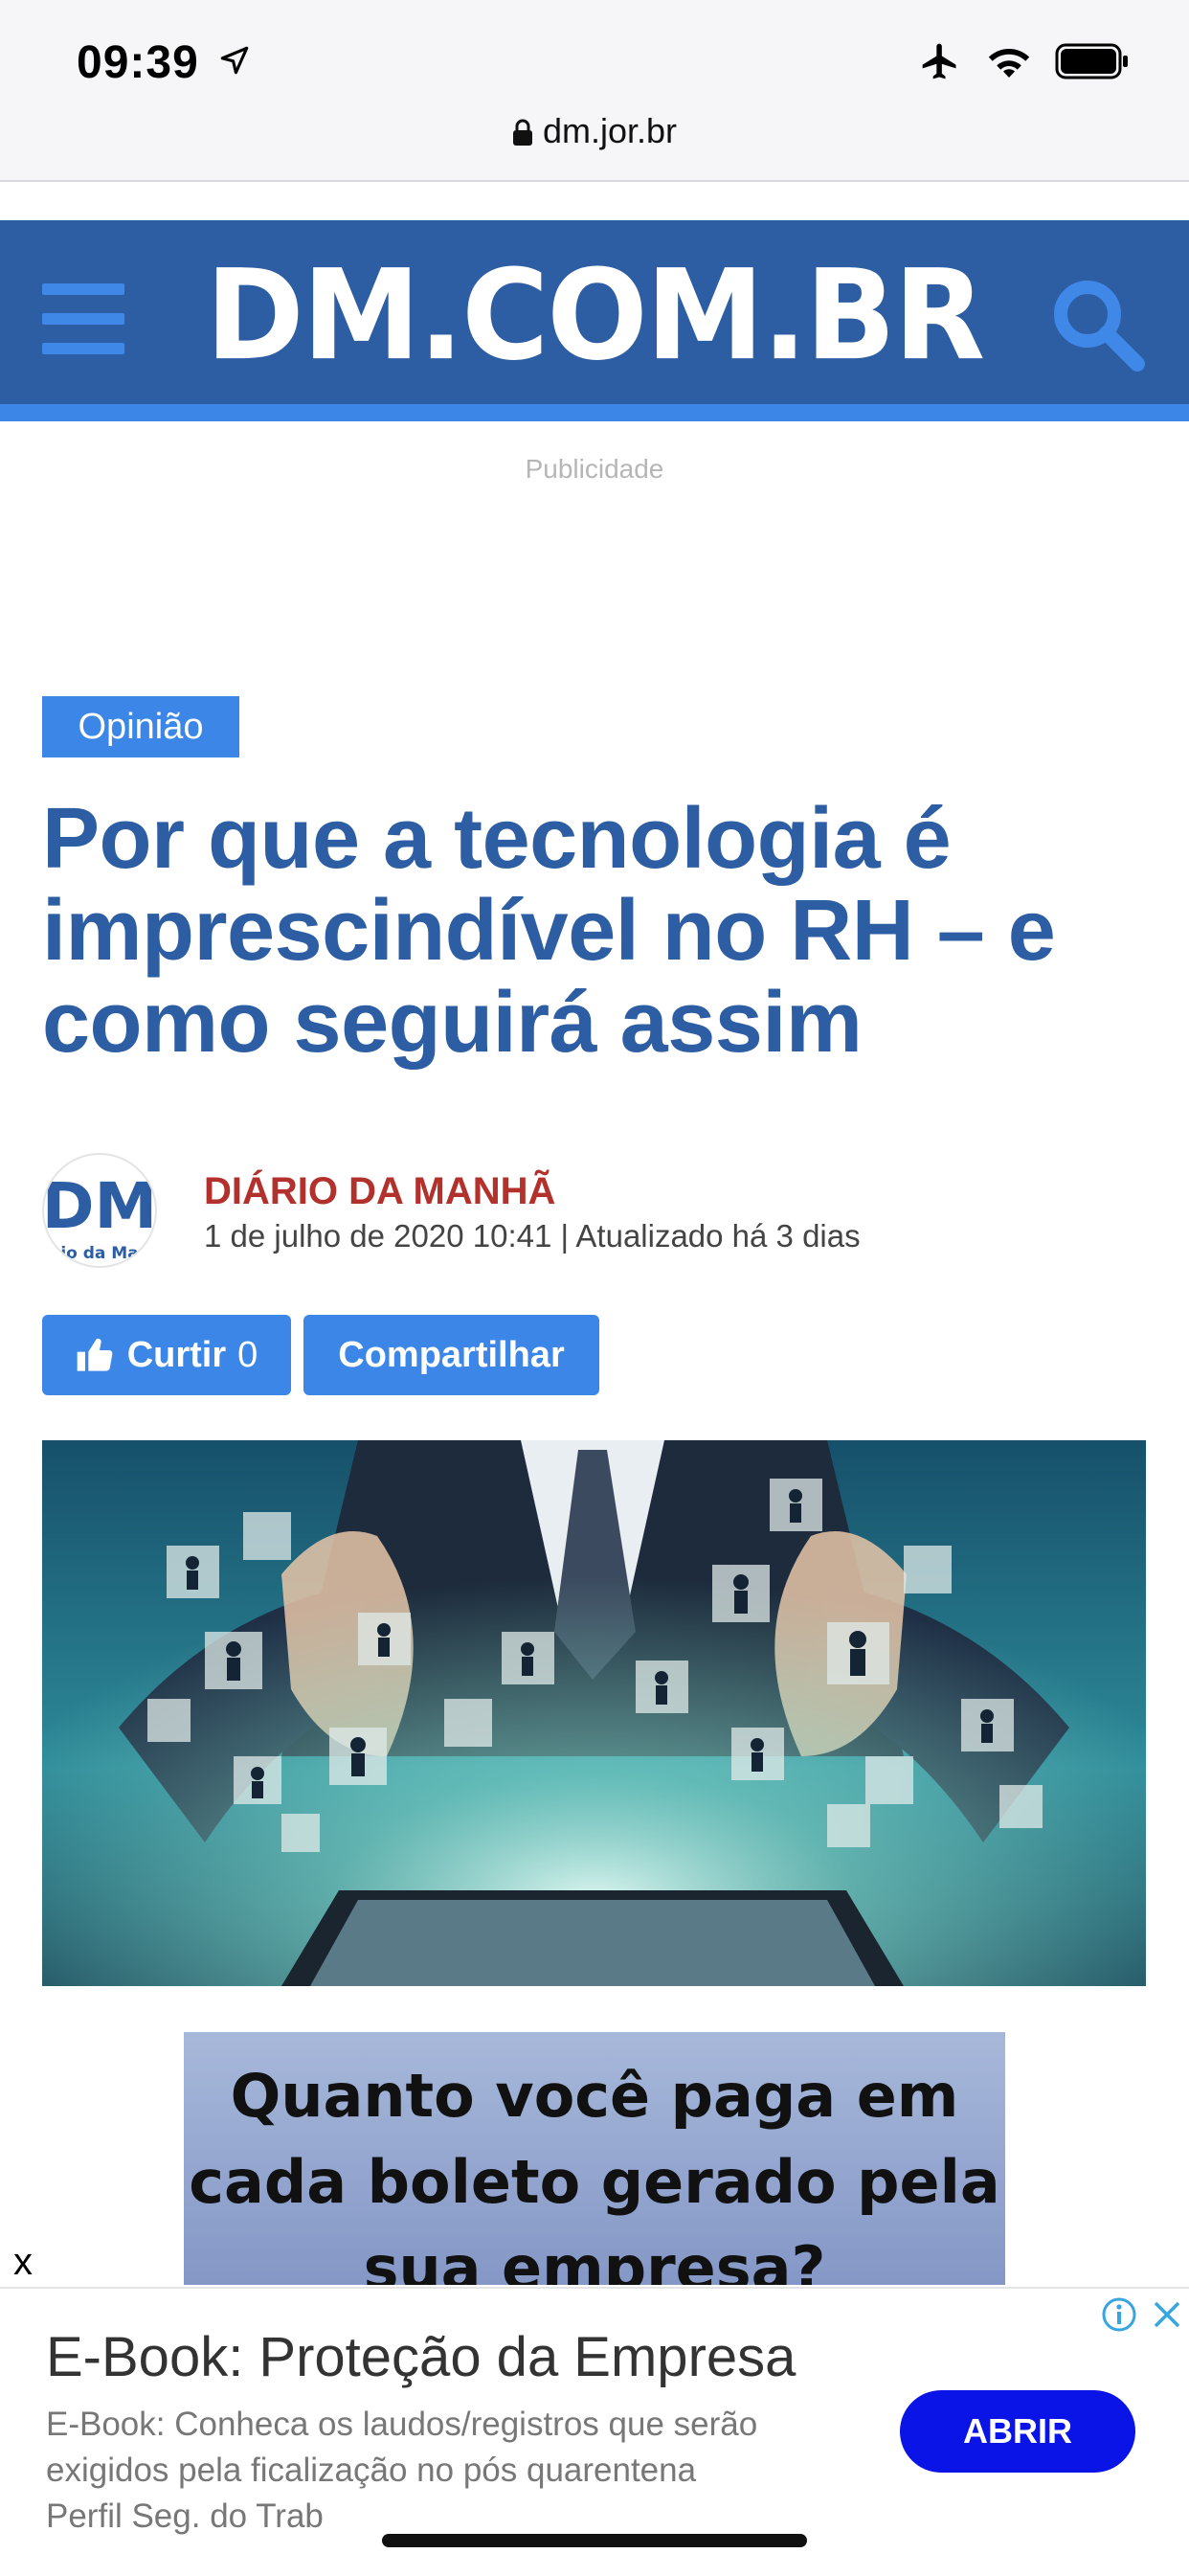  What do you see at coordinates (451, 1355) in the screenshot?
I see `share-button: Compartilhar` at bounding box center [451, 1355].